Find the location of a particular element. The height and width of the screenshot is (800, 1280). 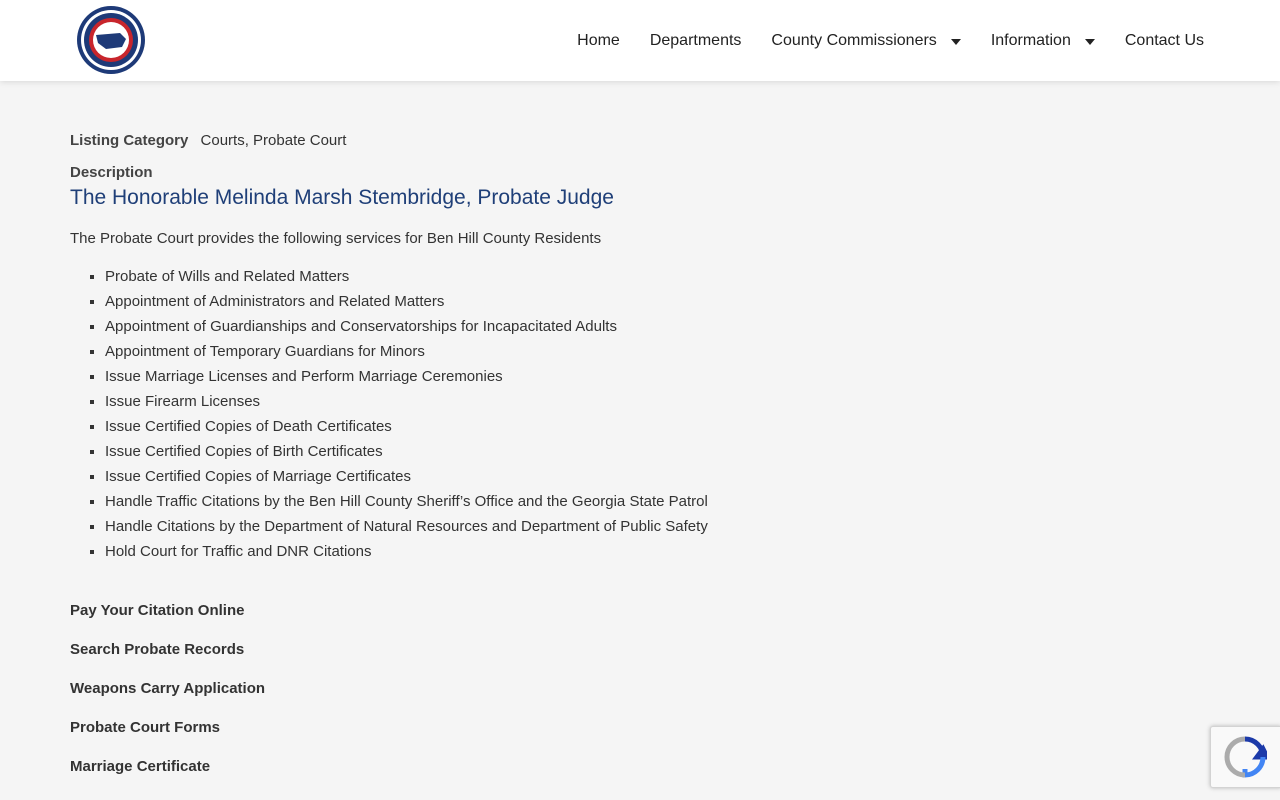

nav-contact-us: Contact Us is located at coordinates (1164, 41).